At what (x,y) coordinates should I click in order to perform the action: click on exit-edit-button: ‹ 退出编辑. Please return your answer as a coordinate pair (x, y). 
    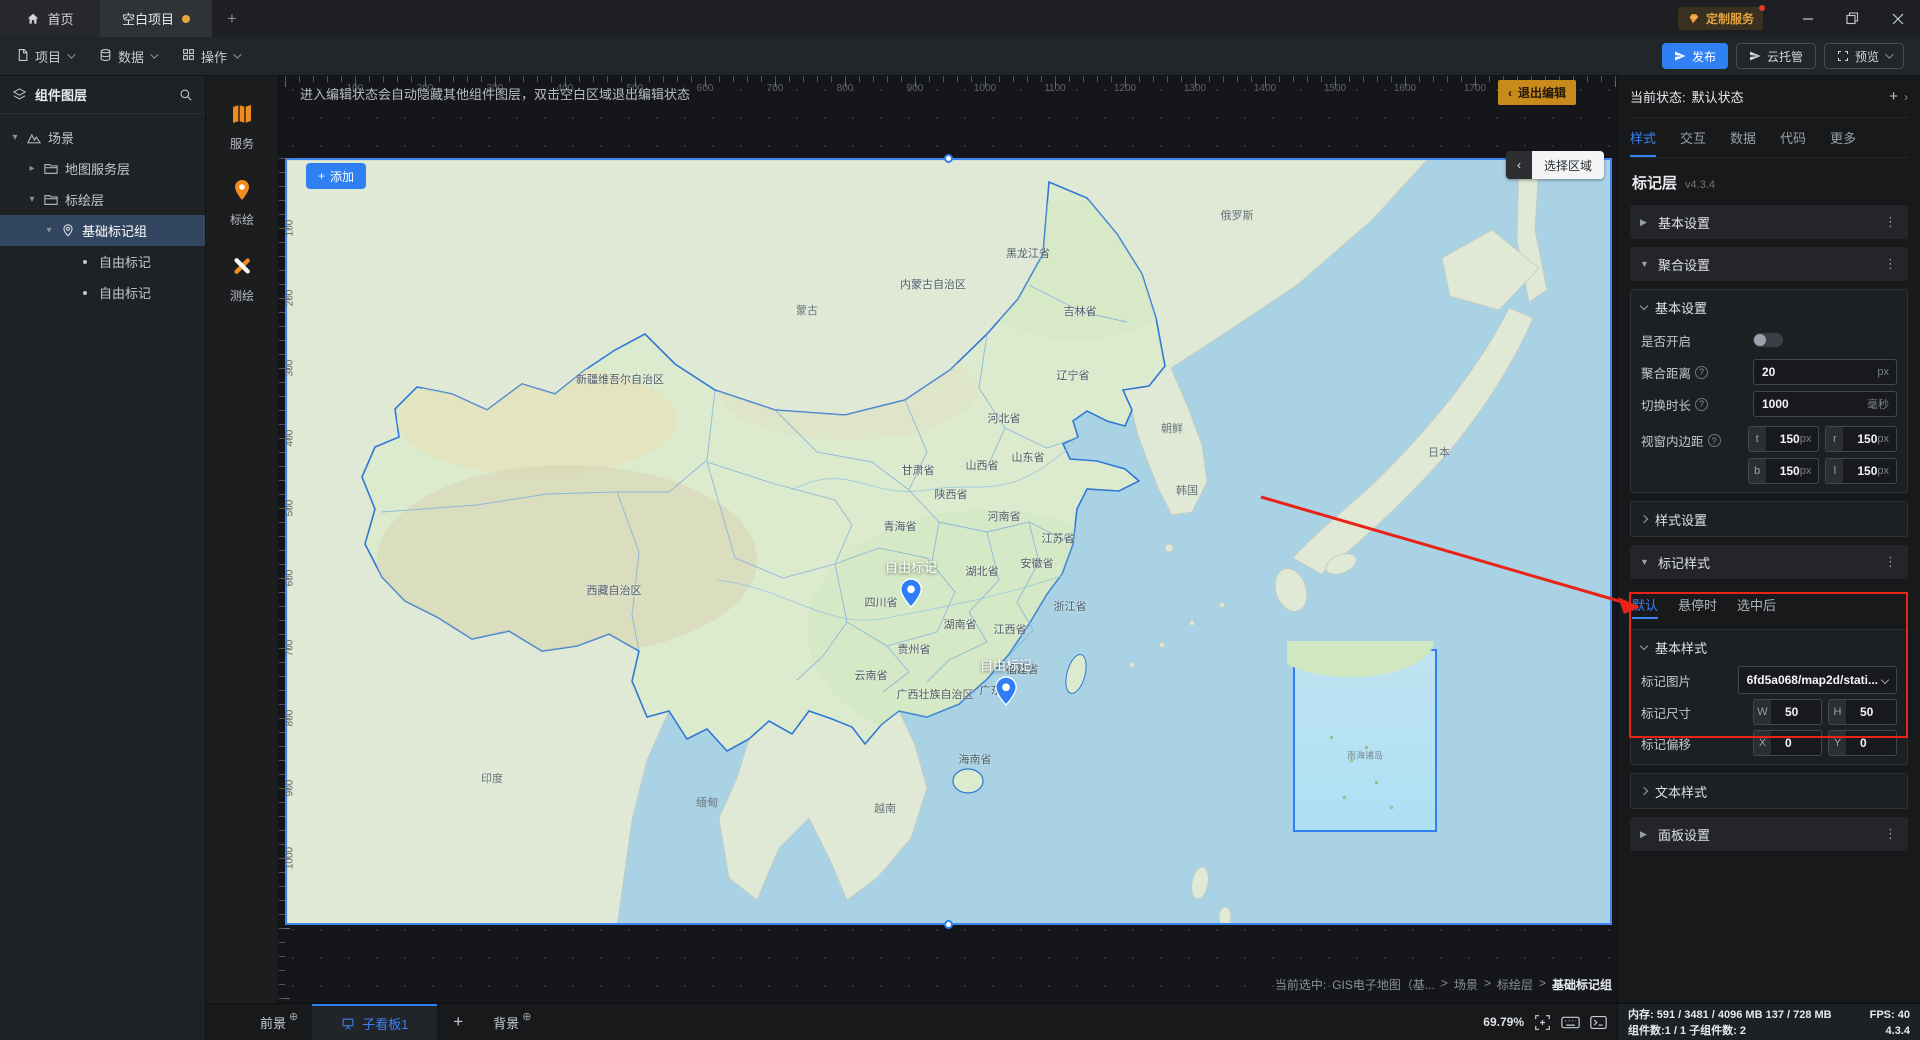
    Looking at the image, I should click on (1537, 92).